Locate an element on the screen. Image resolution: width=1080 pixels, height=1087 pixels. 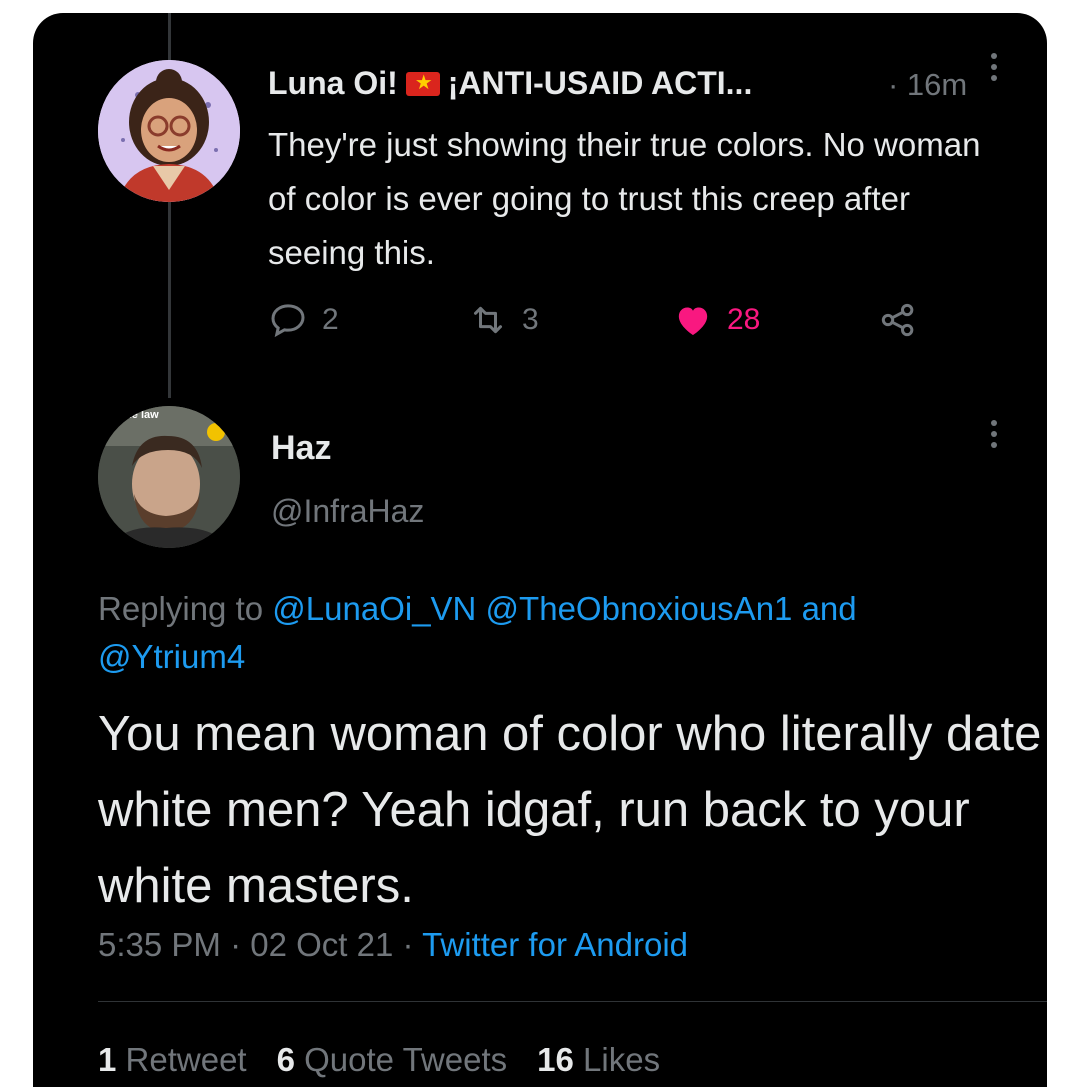
reply-button: 2 is located at coordinates (303, 320).